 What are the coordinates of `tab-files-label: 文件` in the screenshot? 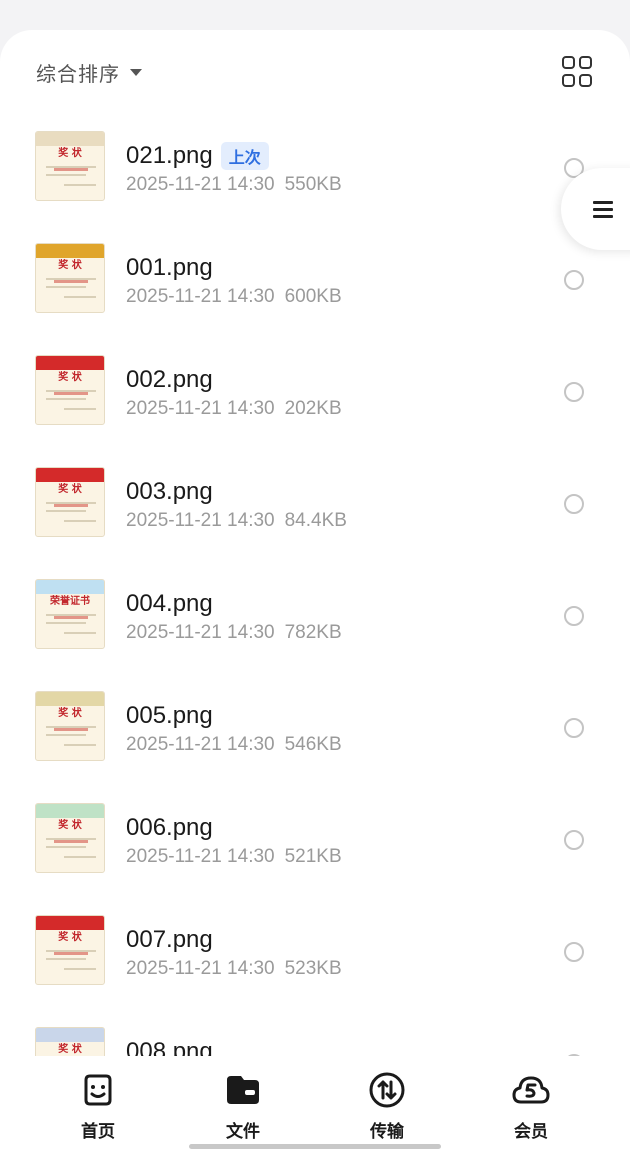 It's located at (243, 1131).